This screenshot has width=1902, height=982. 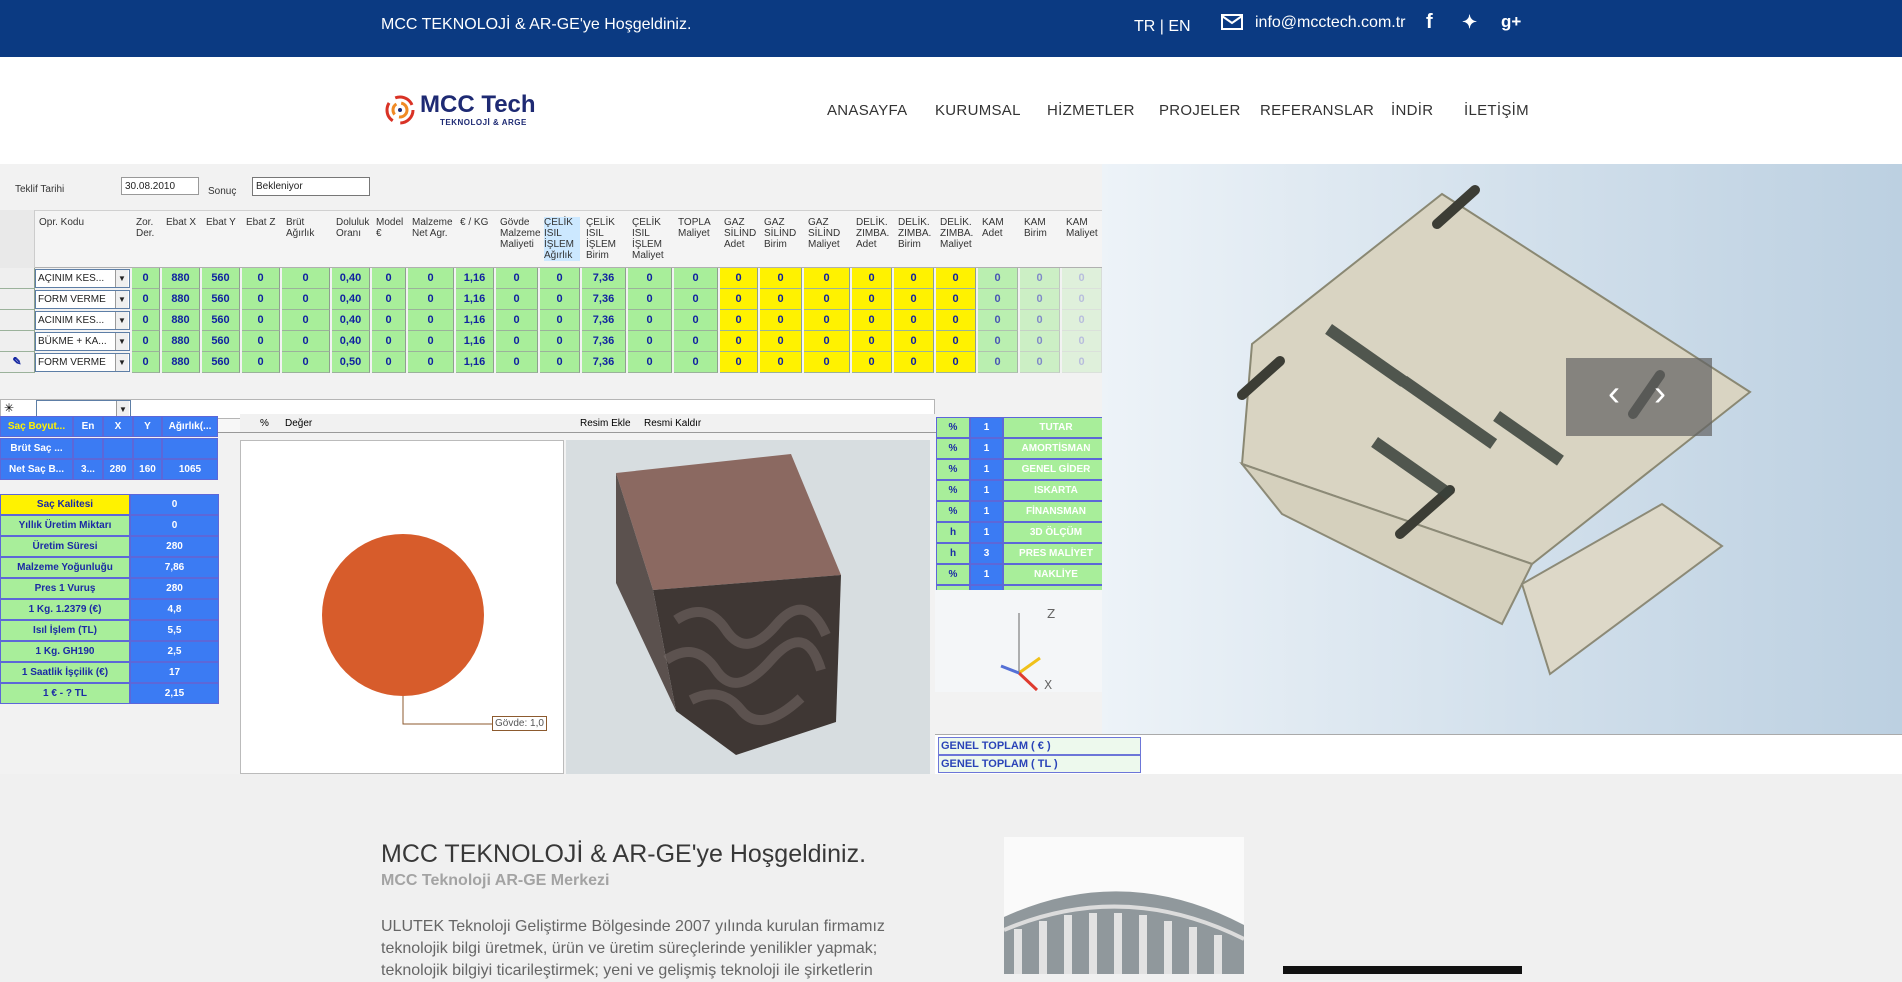 What do you see at coordinates (82, 299) in the screenshot?
I see `operation-code-select: FORM VERME` at bounding box center [82, 299].